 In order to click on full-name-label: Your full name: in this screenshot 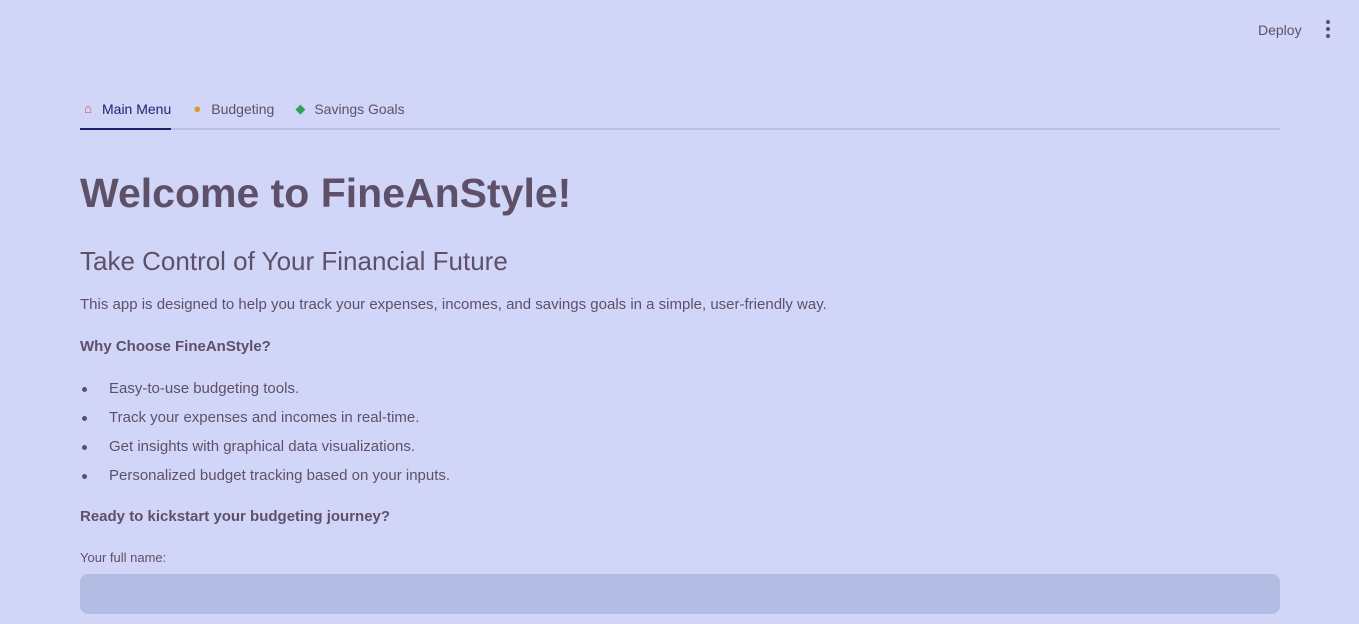, I will do `click(123, 557)`.